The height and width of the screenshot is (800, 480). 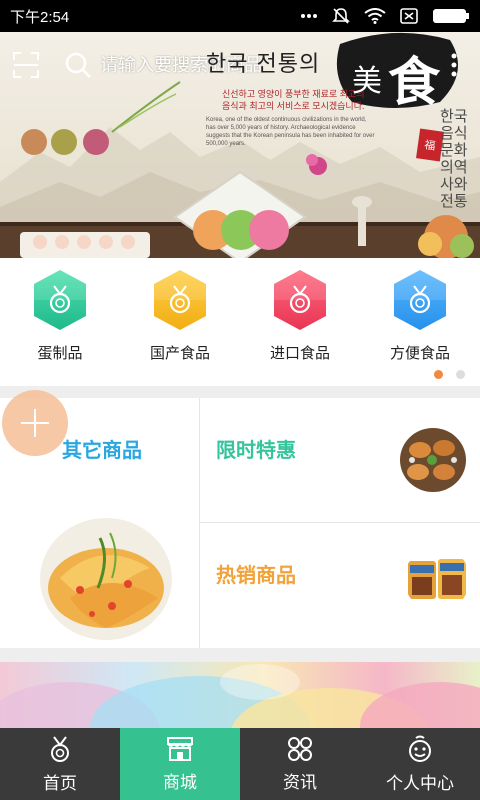 What do you see at coordinates (340, 460) in the screenshot?
I see `promo-limited-offer: 限时特惠` at bounding box center [340, 460].